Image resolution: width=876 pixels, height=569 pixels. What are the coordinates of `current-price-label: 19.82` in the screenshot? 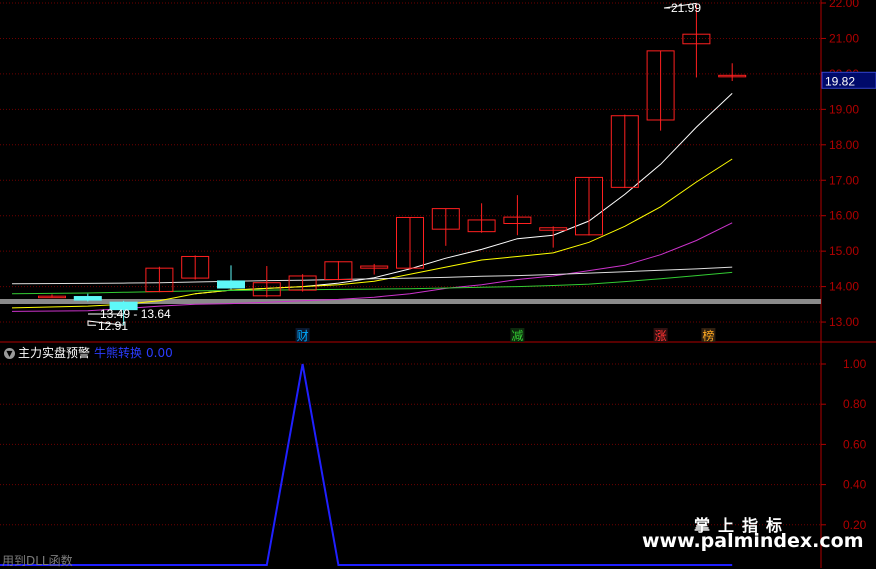 It's located at (840, 81).